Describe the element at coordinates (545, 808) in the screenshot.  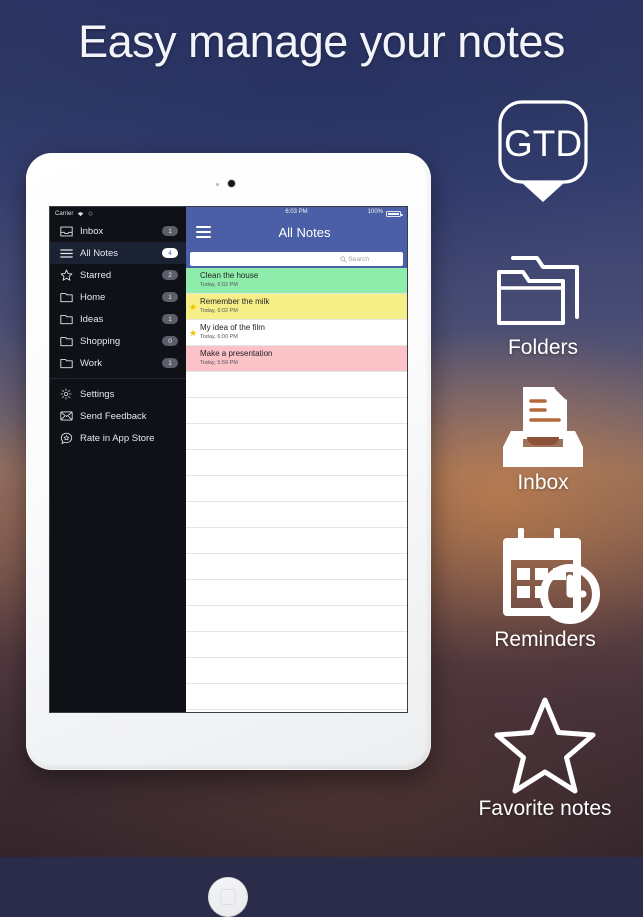
I see `feature-label: Favorite notes` at that location.